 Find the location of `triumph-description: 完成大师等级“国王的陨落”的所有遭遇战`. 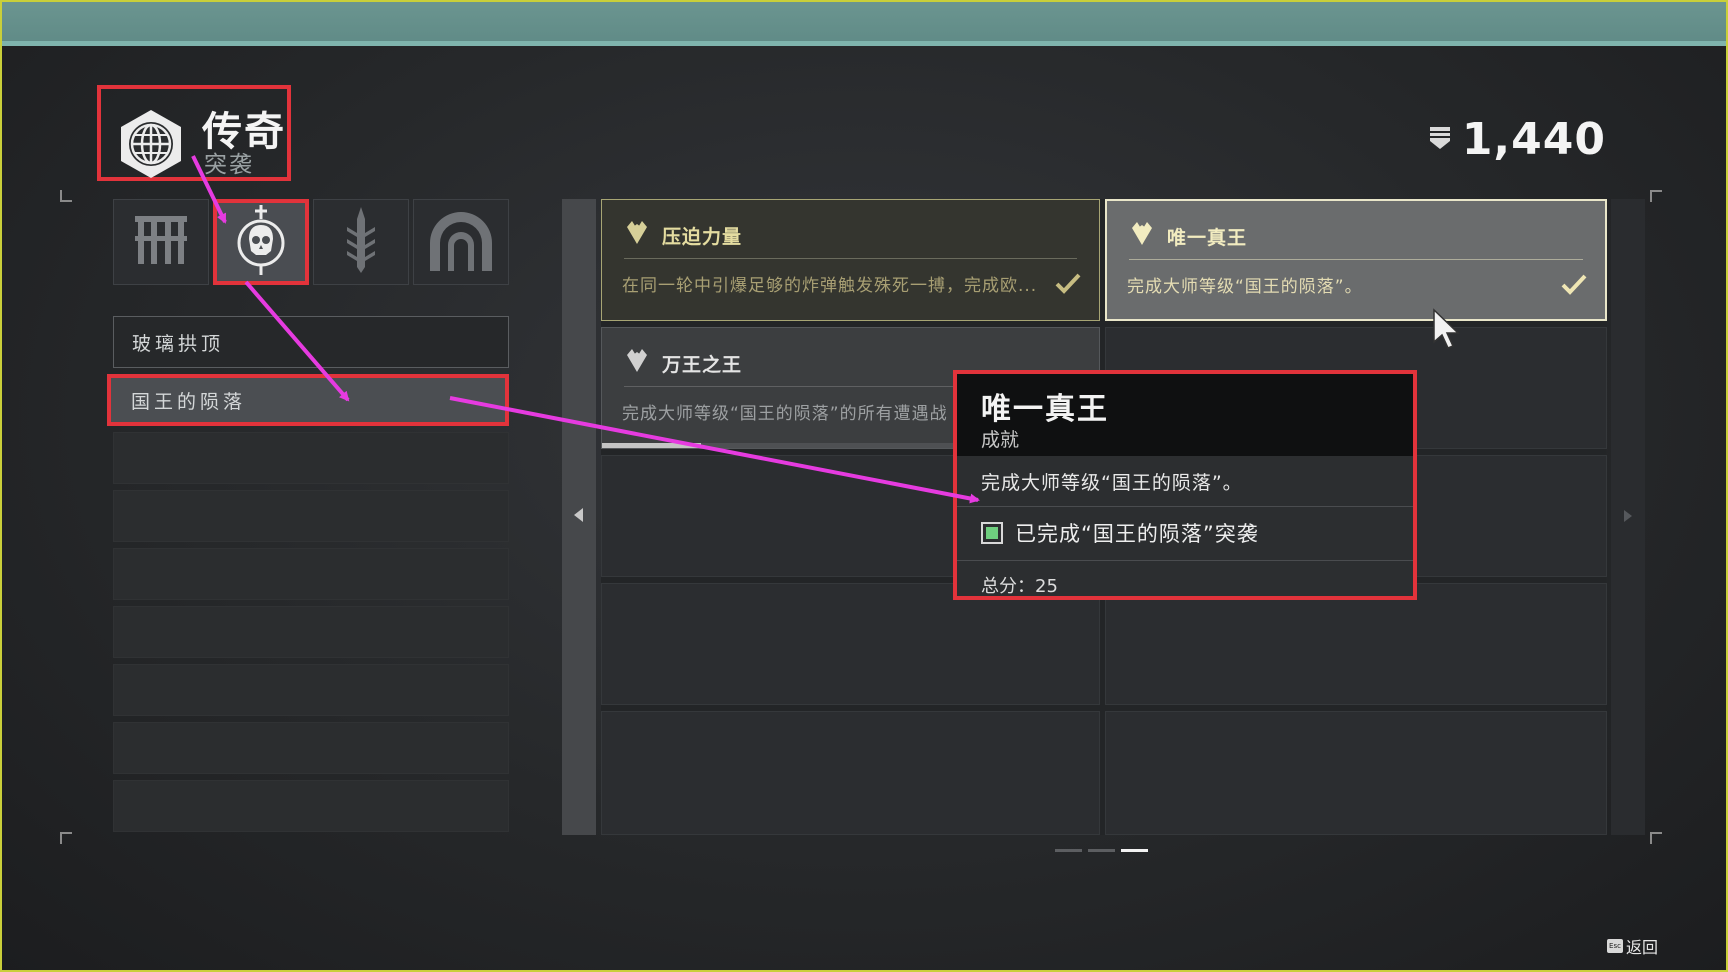

triumph-description: 完成大师等级“国王的陨落”的所有遭遇战 is located at coordinates (785, 414).